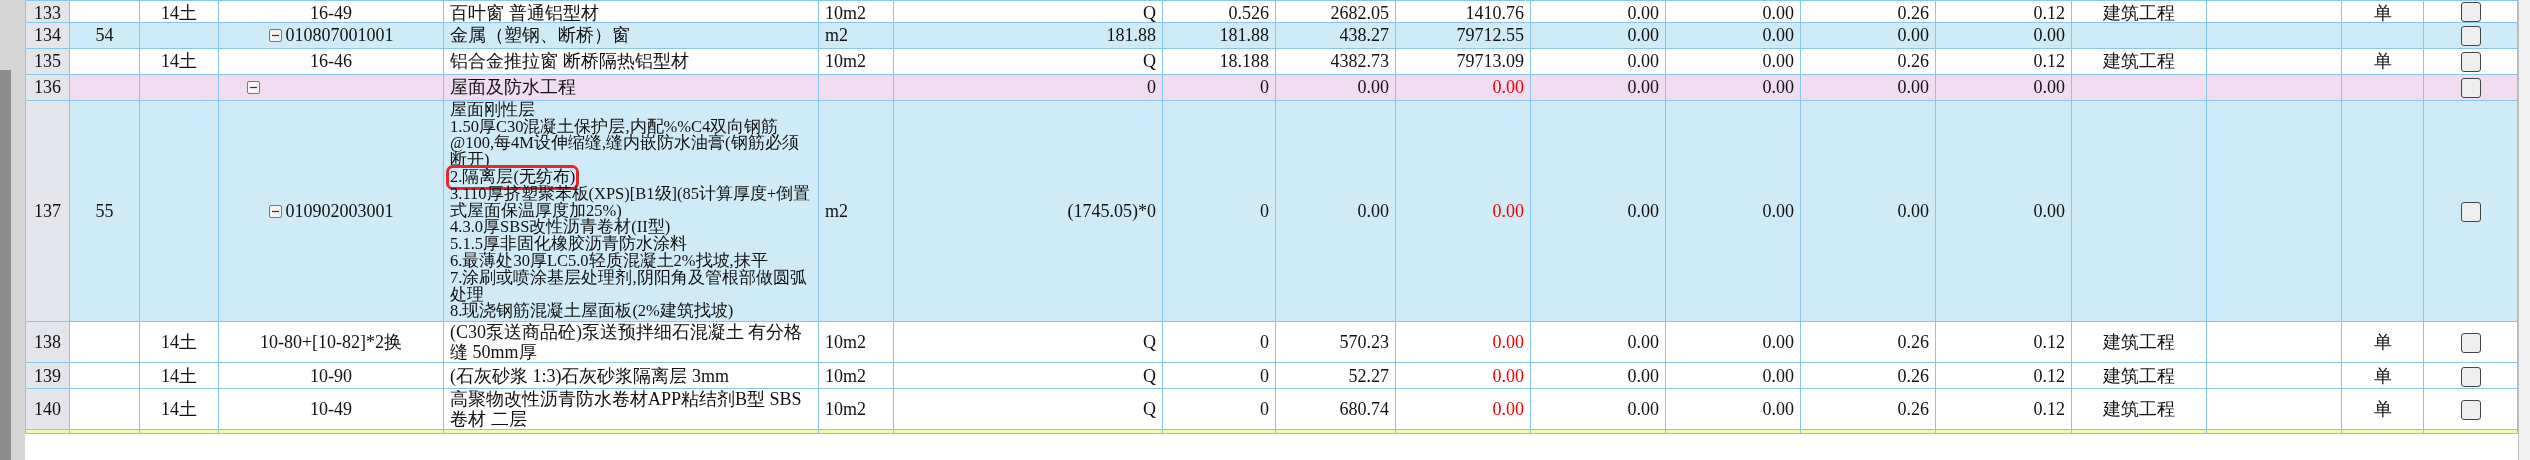  Describe the element at coordinates (1131, 35) in the screenshot. I see `table-cell: 181.88` at that location.